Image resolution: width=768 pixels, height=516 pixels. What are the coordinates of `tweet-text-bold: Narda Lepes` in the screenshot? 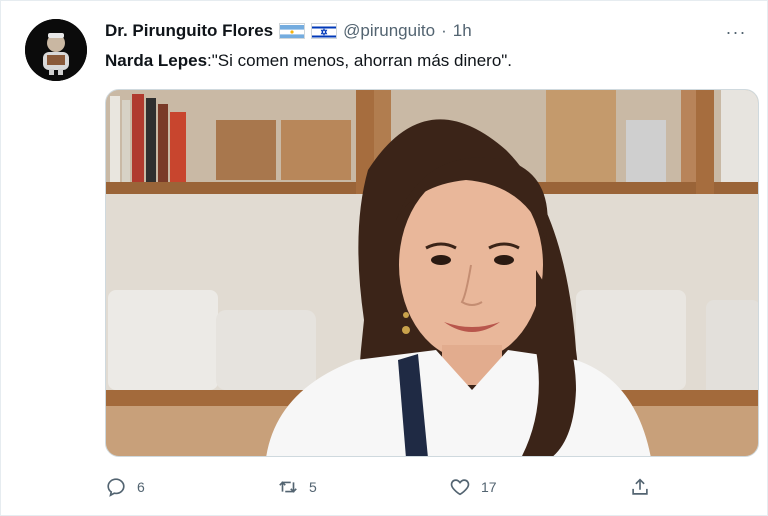 It's located at (156, 60).